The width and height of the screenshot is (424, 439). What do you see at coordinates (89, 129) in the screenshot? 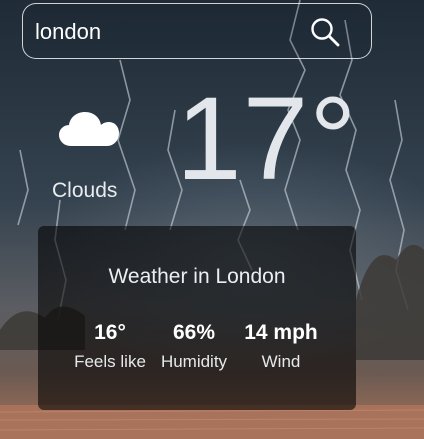
I see `cloud-icon` at bounding box center [89, 129].